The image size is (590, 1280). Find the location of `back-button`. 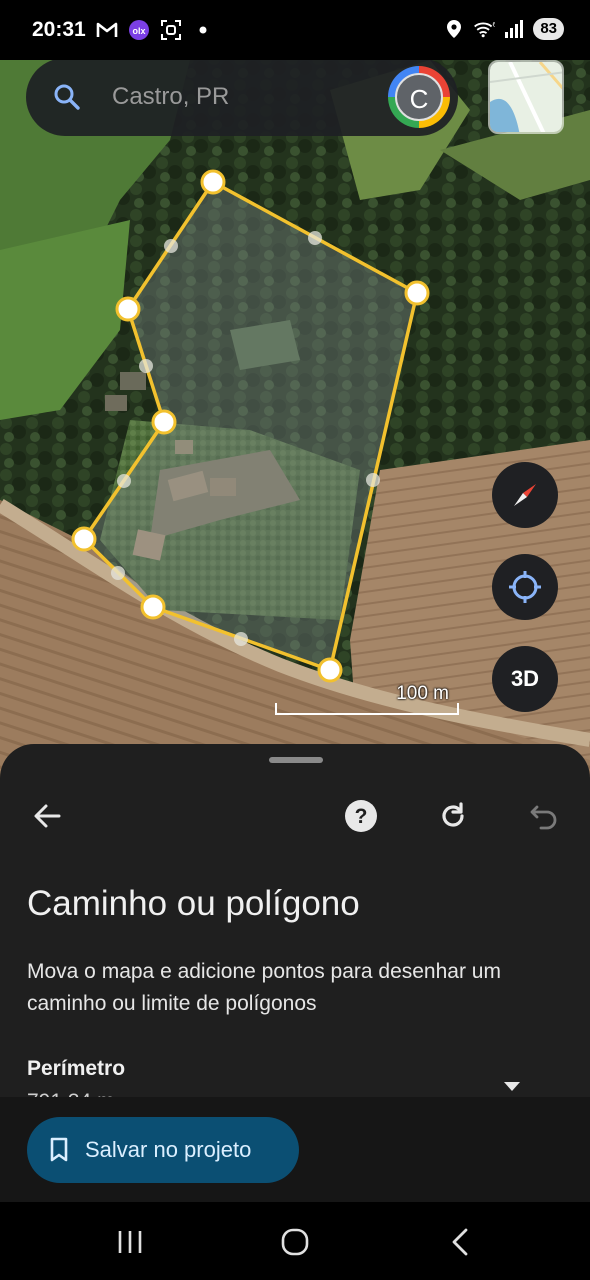

back-button is located at coordinates (47, 816).